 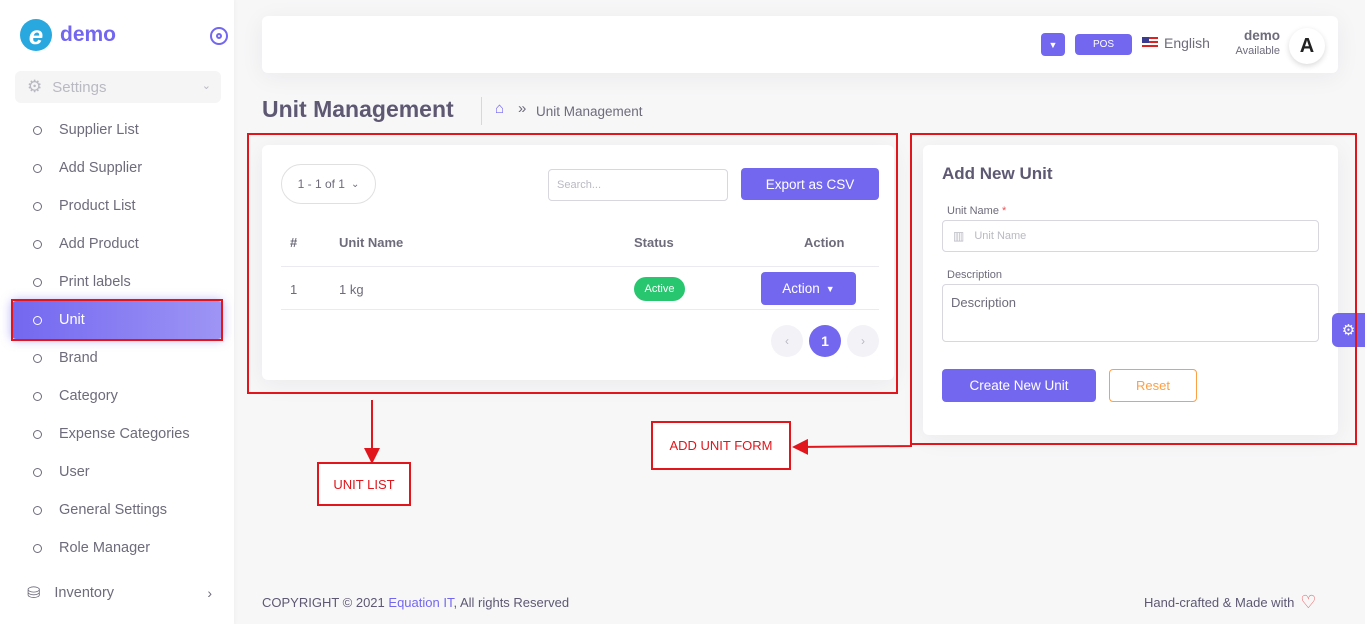 What do you see at coordinates (88, 396) in the screenshot?
I see `sidebar-item-label: Category` at bounding box center [88, 396].